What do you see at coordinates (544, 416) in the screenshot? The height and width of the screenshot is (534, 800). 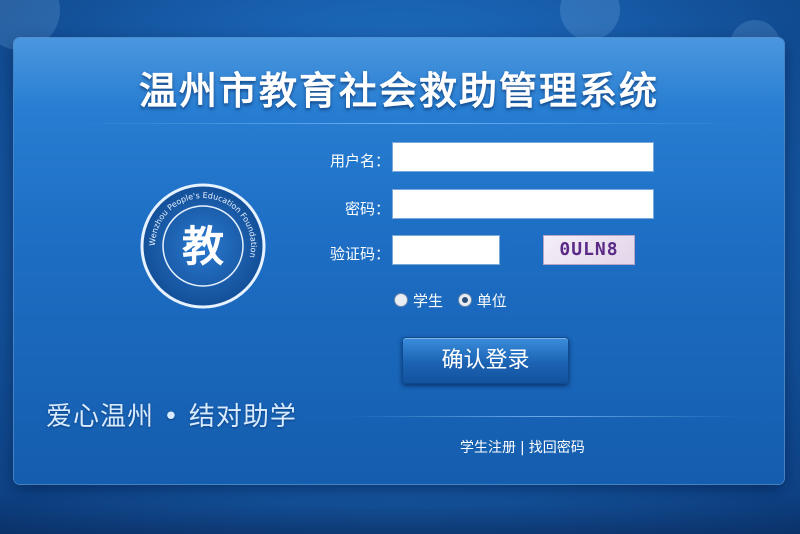 I see `bottom-divider` at bounding box center [544, 416].